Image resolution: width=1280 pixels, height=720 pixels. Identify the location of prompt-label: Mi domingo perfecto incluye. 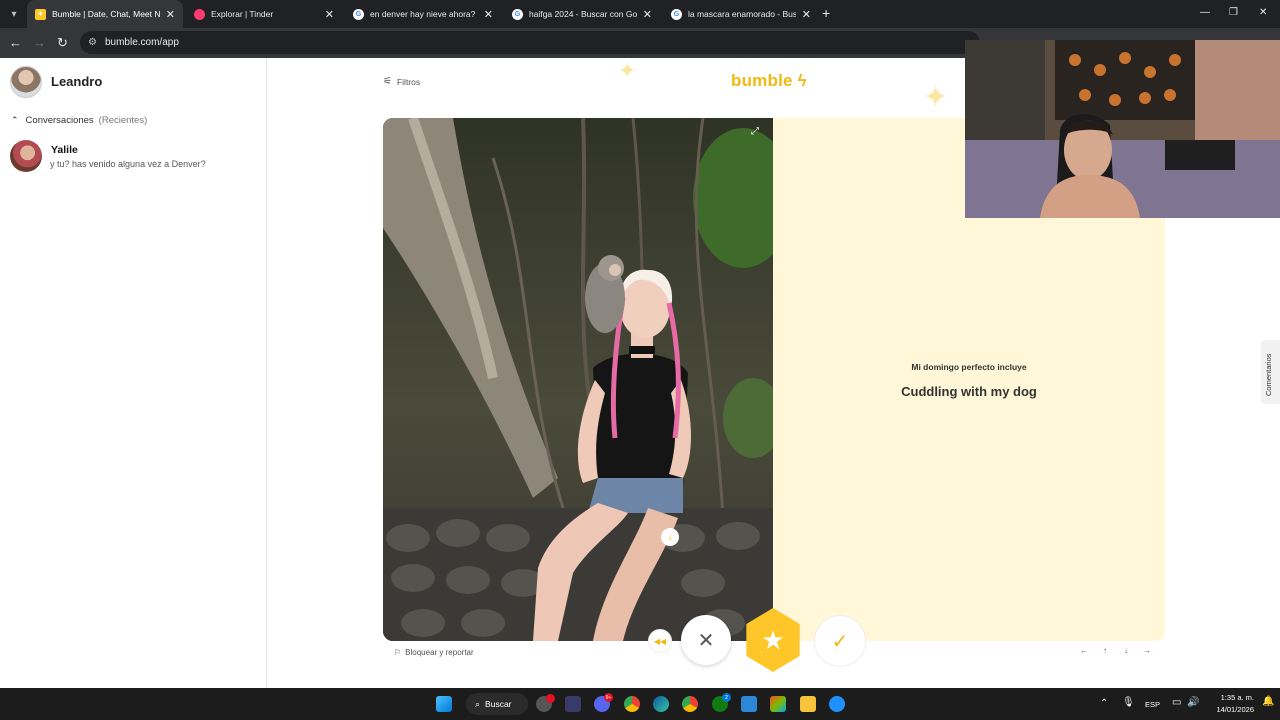
(969, 367).